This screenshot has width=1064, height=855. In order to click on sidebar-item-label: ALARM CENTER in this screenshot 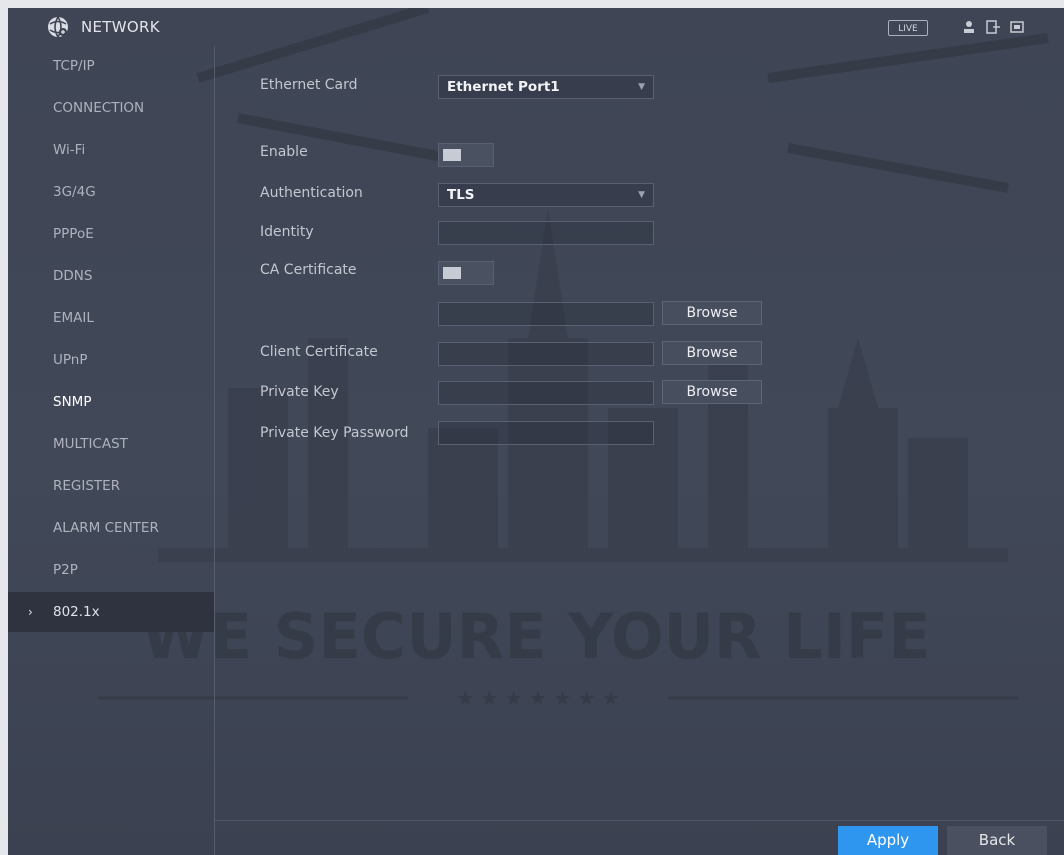, I will do `click(106, 528)`.